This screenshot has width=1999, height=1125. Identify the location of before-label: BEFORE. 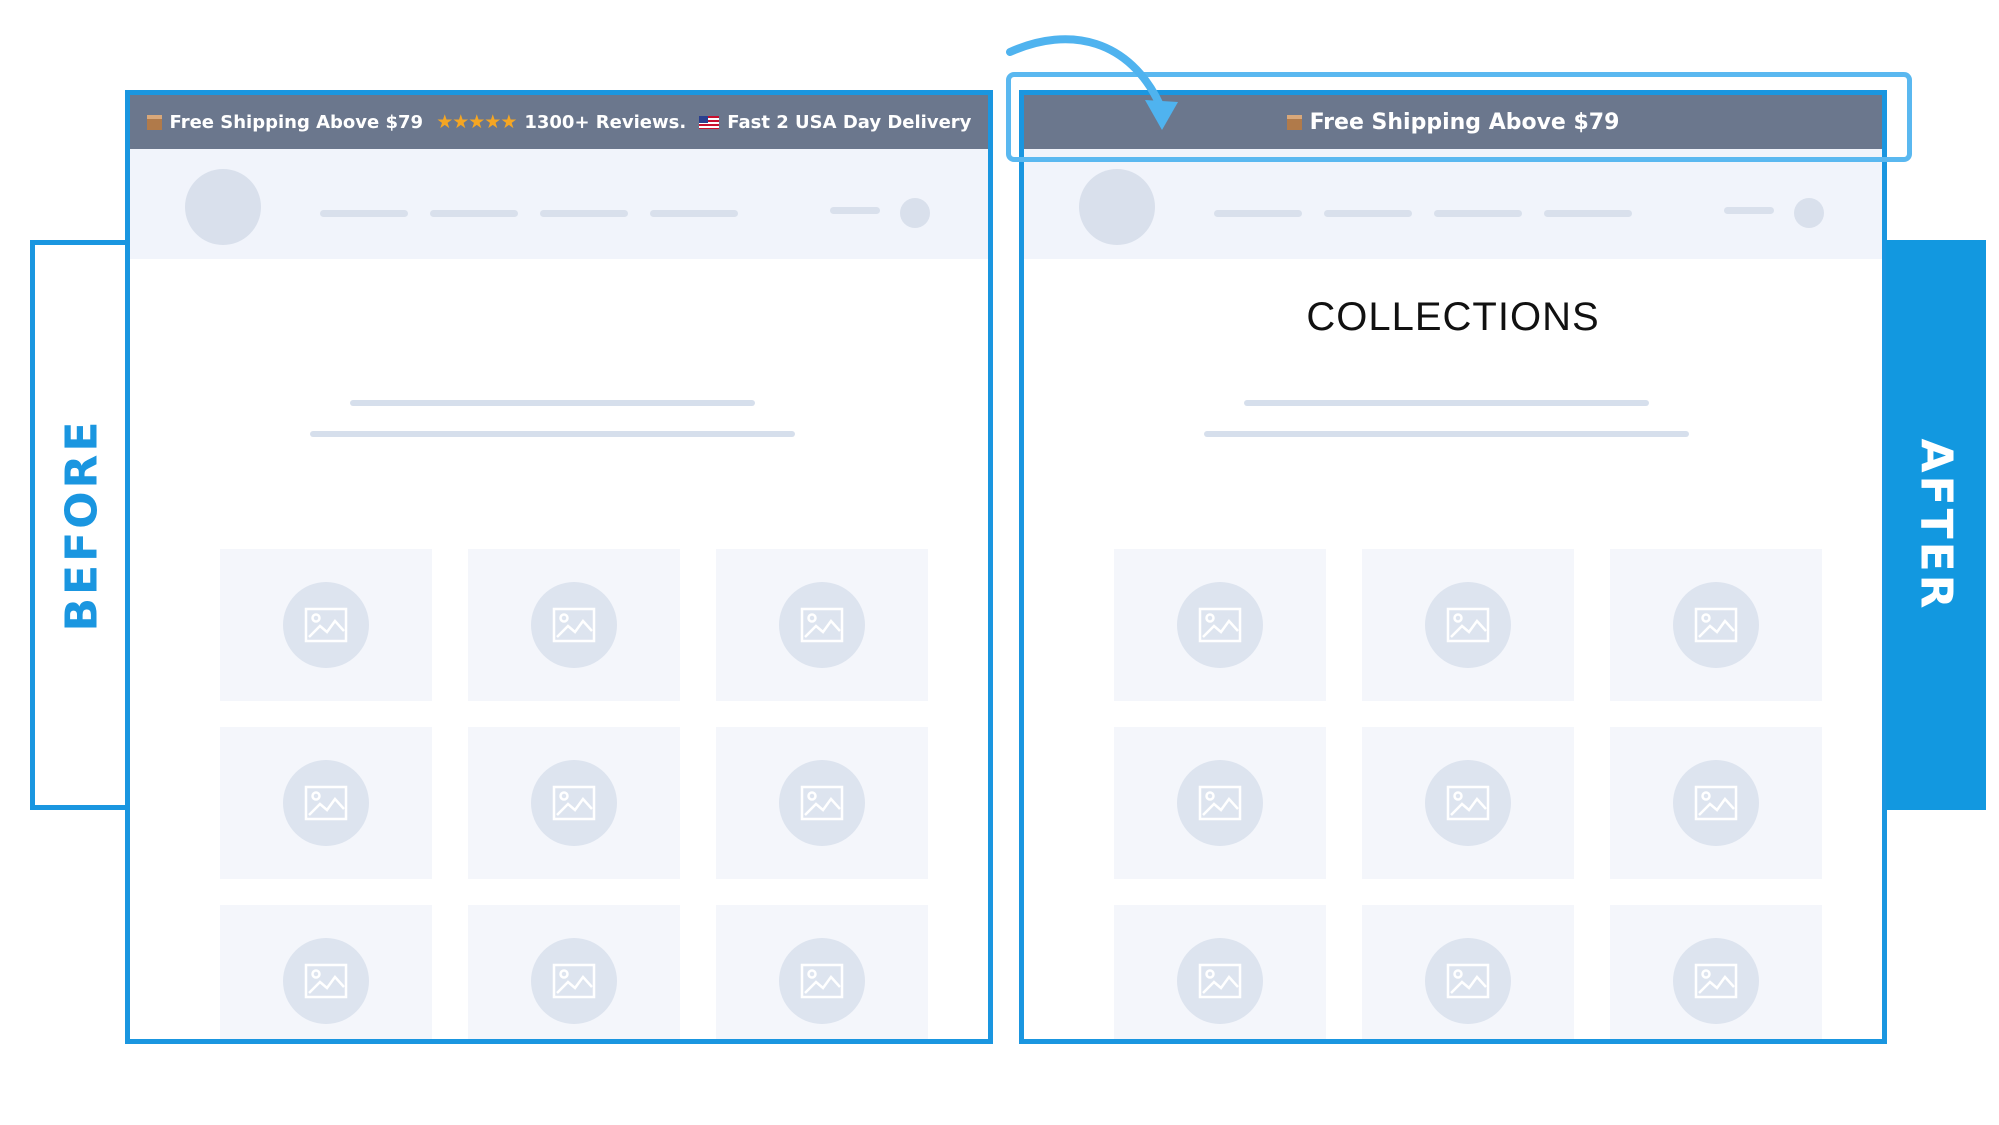
(81, 525).